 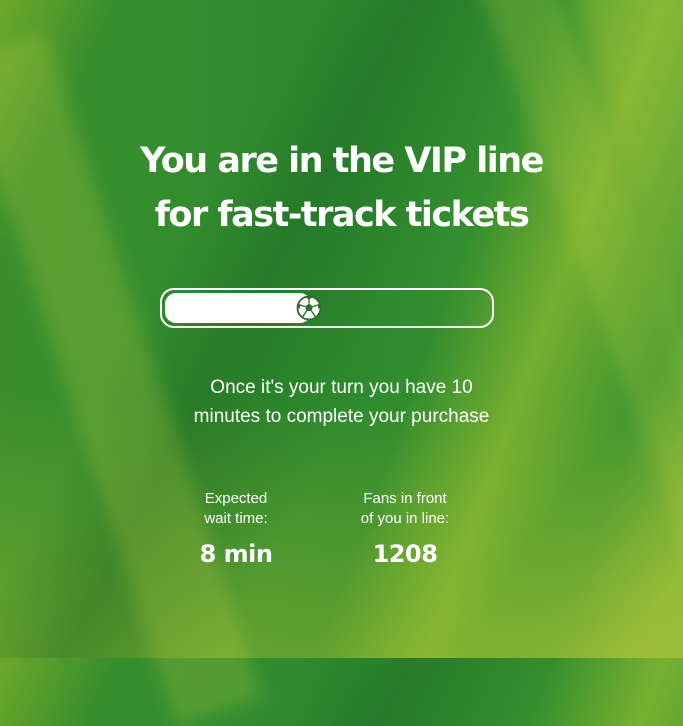 What do you see at coordinates (309, 308) in the screenshot?
I see `soccer-ball-icon` at bounding box center [309, 308].